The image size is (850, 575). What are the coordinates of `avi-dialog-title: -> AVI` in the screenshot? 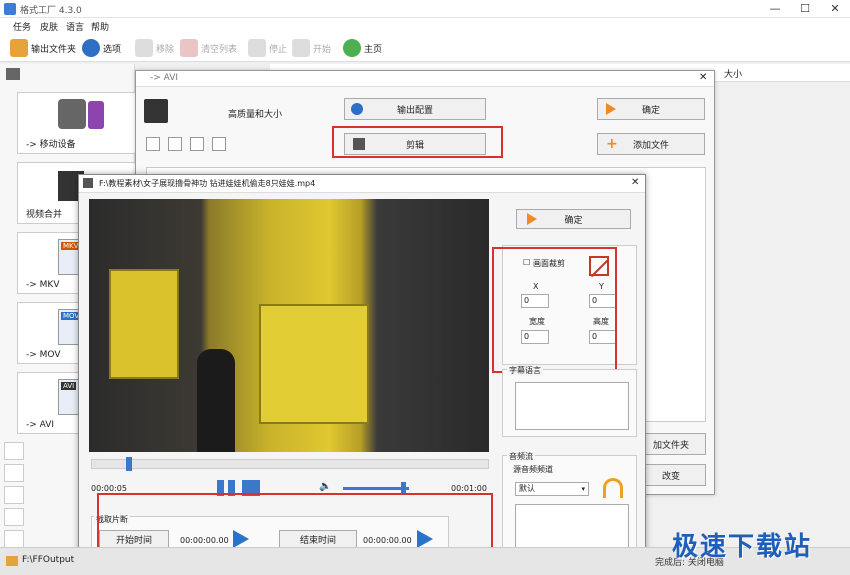 It's located at (164, 78).